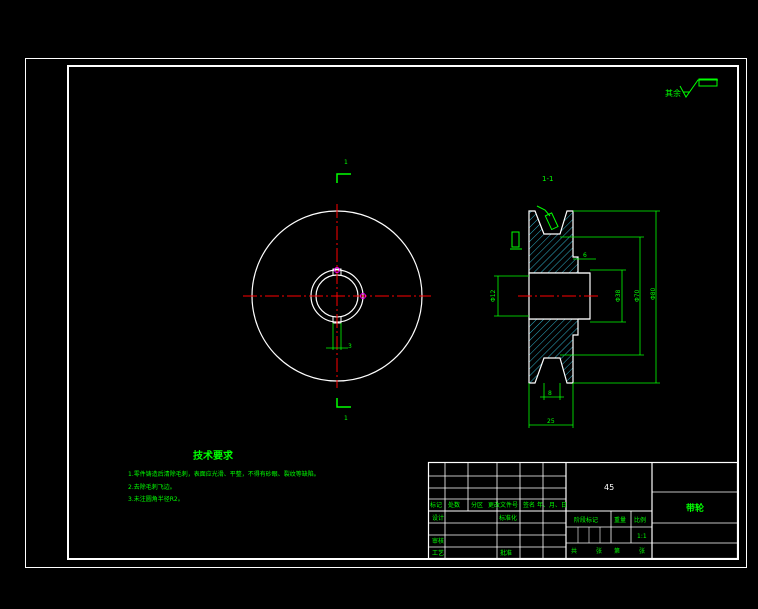 The image size is (758, 609). Describe the element at coordinates (550, 393) in the screenshot. I see `dim-groove-width: 8` at that location.